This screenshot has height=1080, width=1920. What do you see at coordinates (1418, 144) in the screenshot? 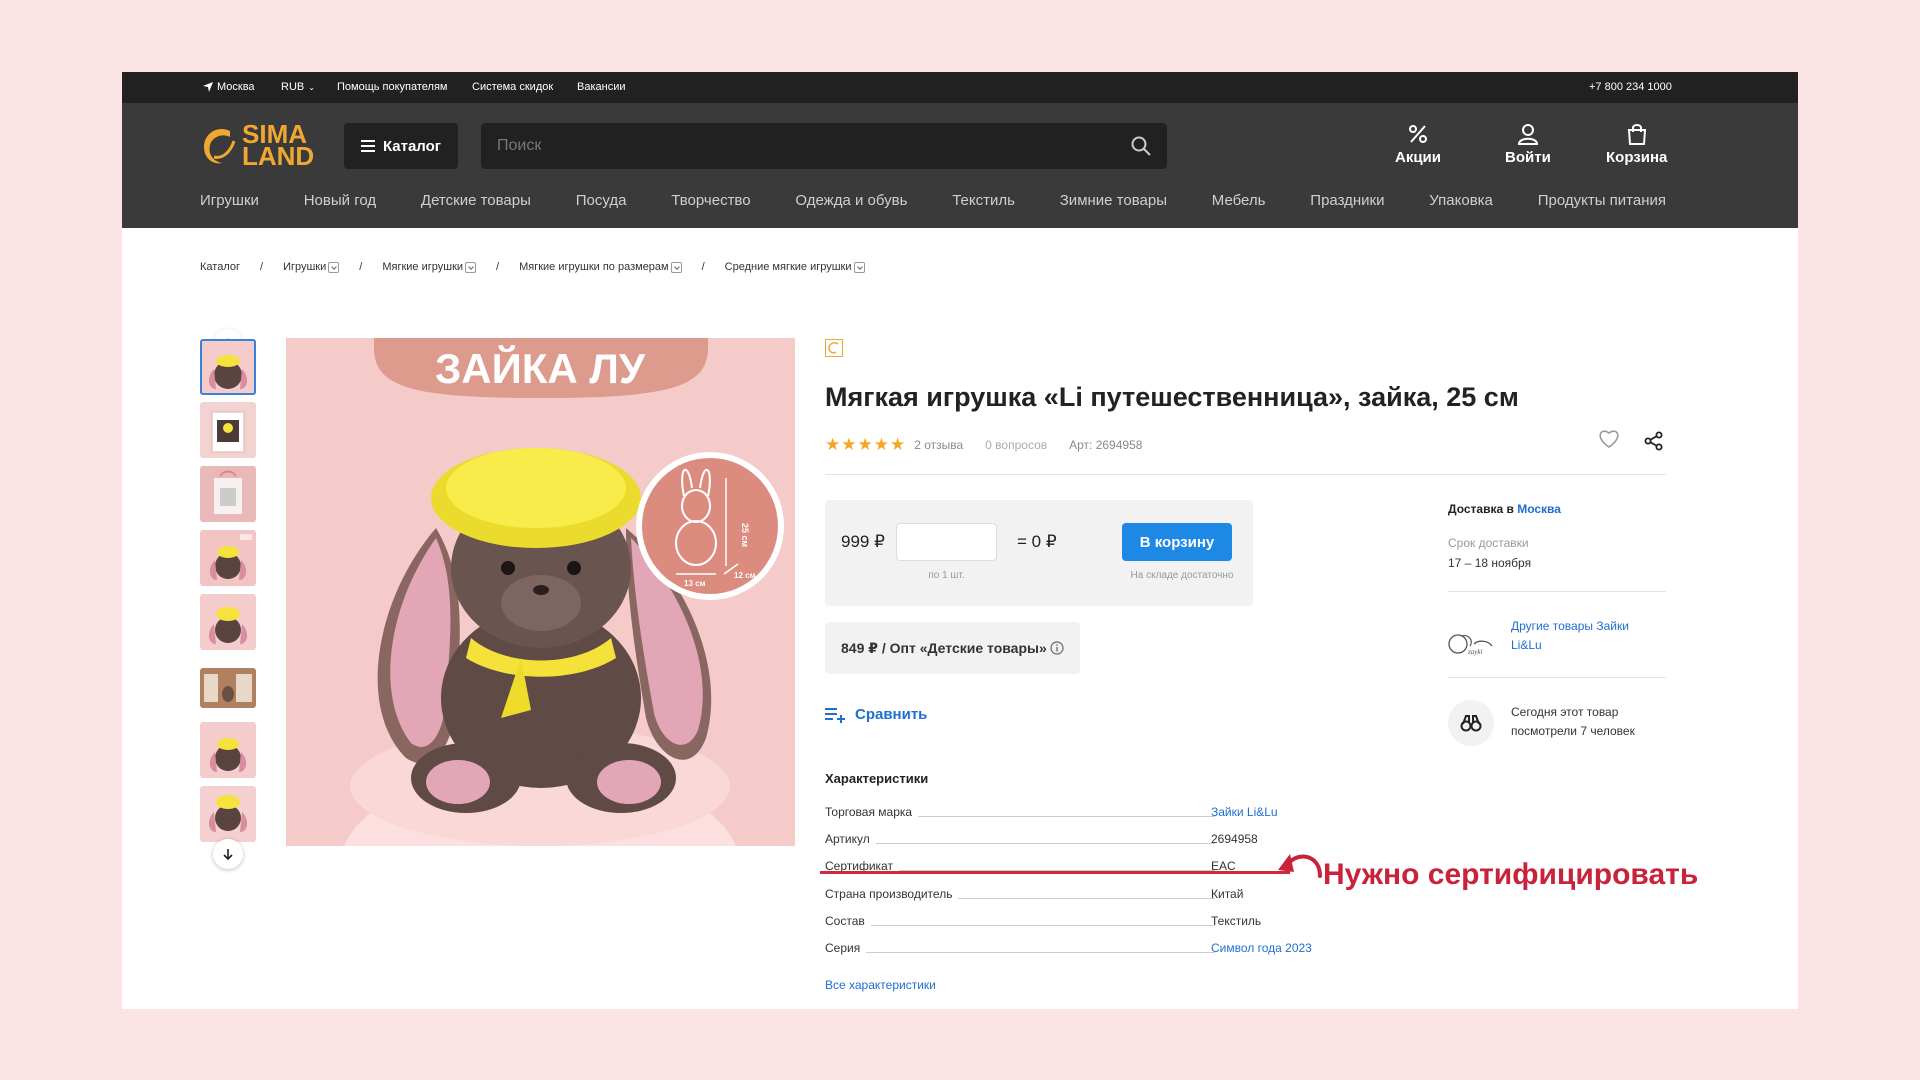
I see `promotions-button: Акции` at bounding box center [1418, 144].